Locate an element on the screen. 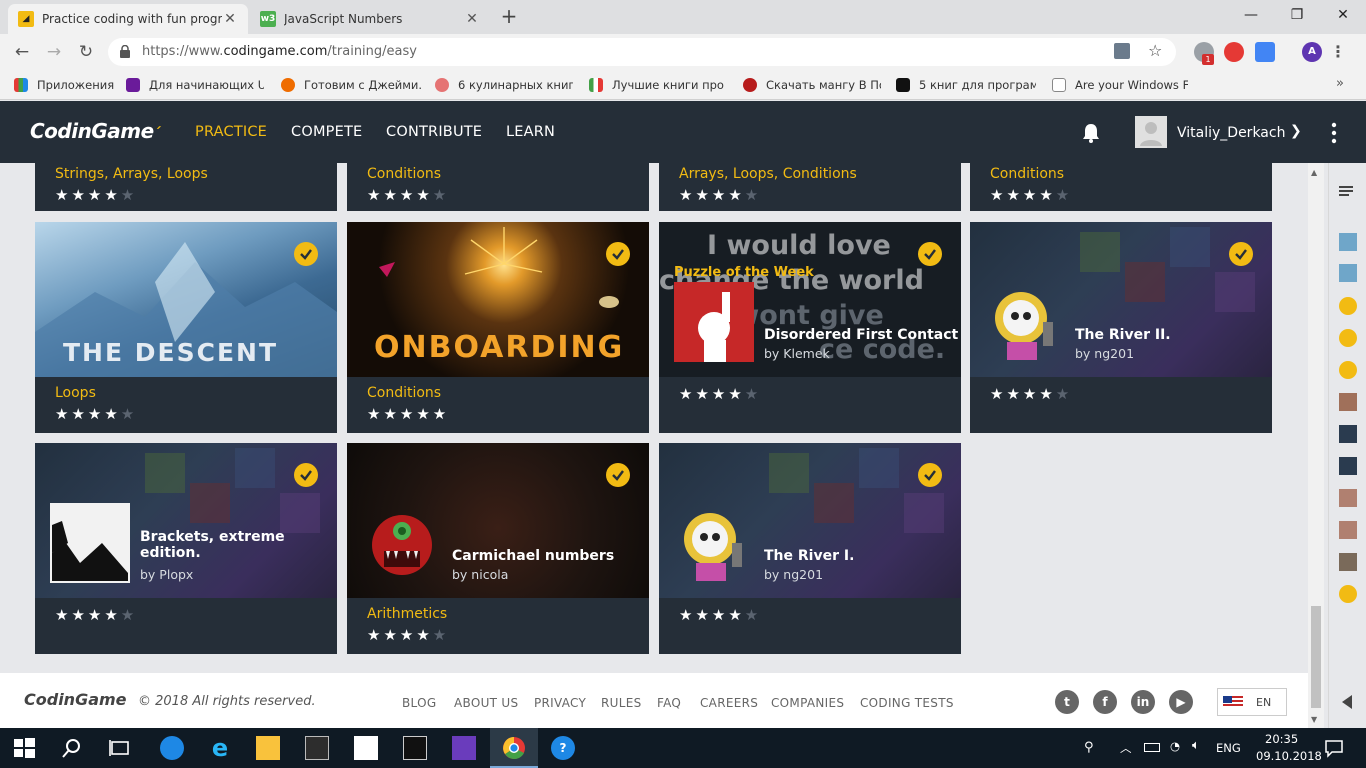  clock-time: 20:35 is located at coordinates (1281, 739).